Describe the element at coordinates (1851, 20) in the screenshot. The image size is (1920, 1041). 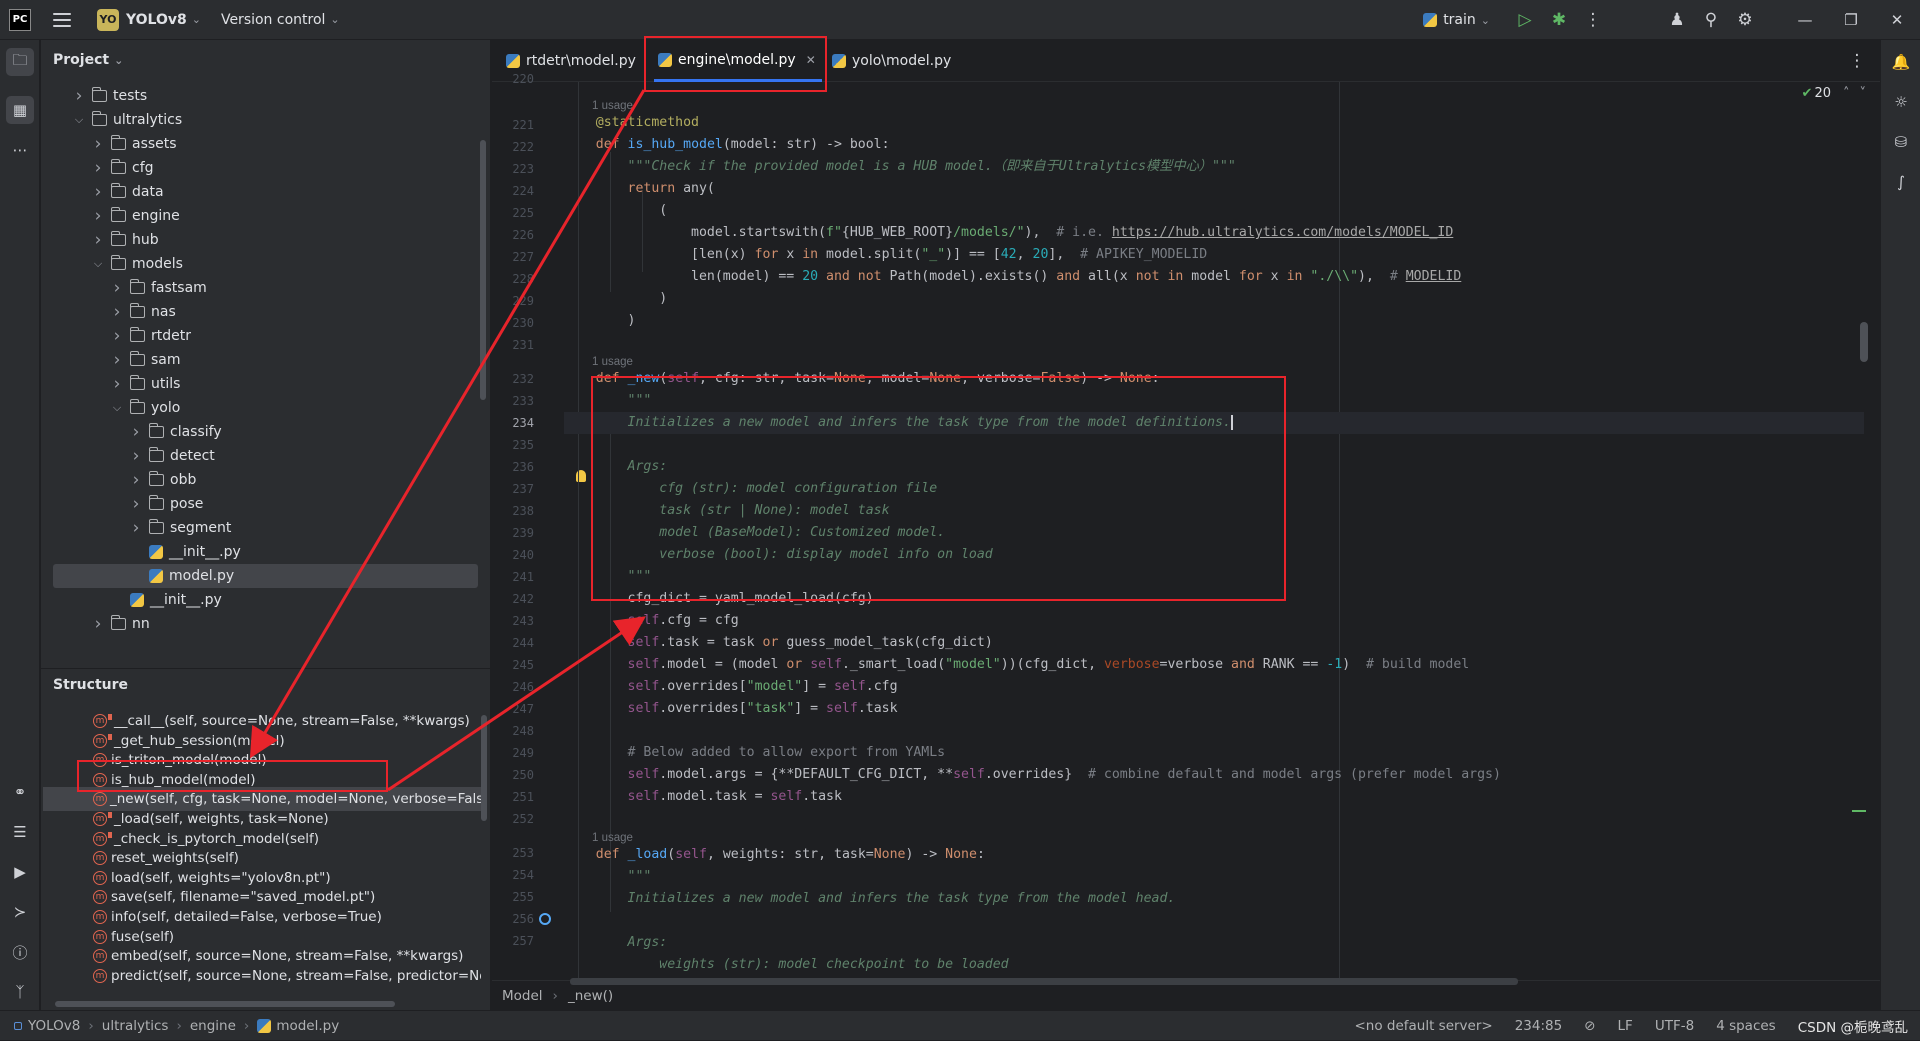
I see `restore-icon: ❐` at that location.